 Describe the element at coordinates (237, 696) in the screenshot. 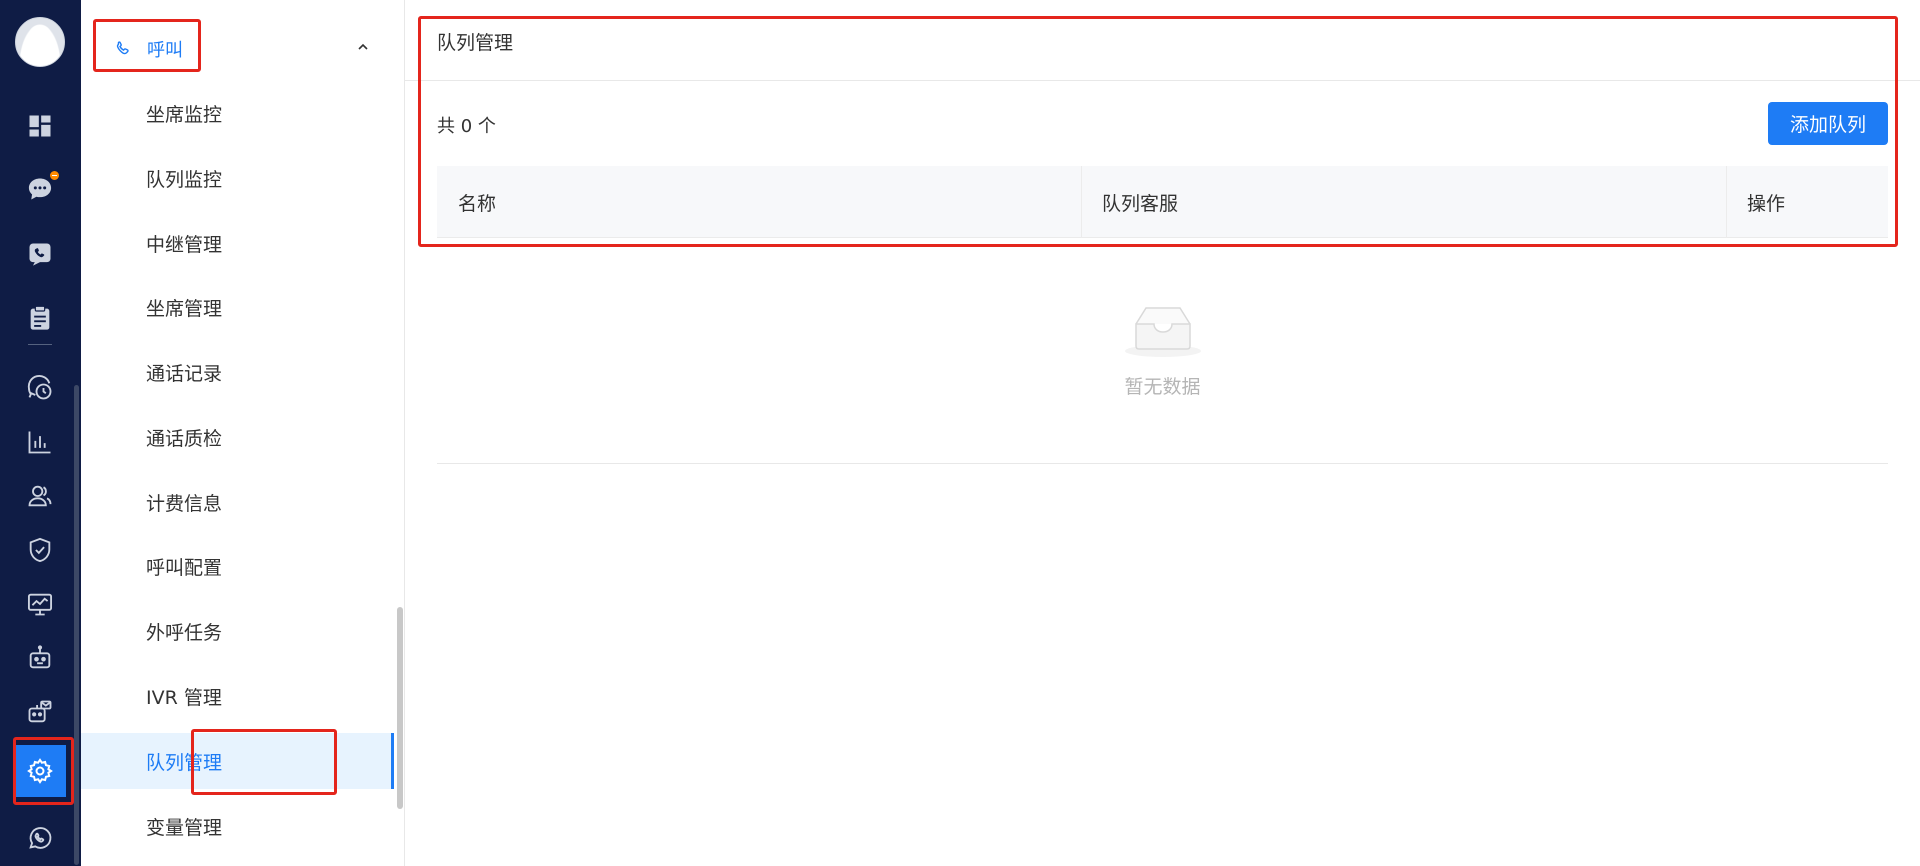

I see `menu-item-ivr-management: IVR 管理` at that location.